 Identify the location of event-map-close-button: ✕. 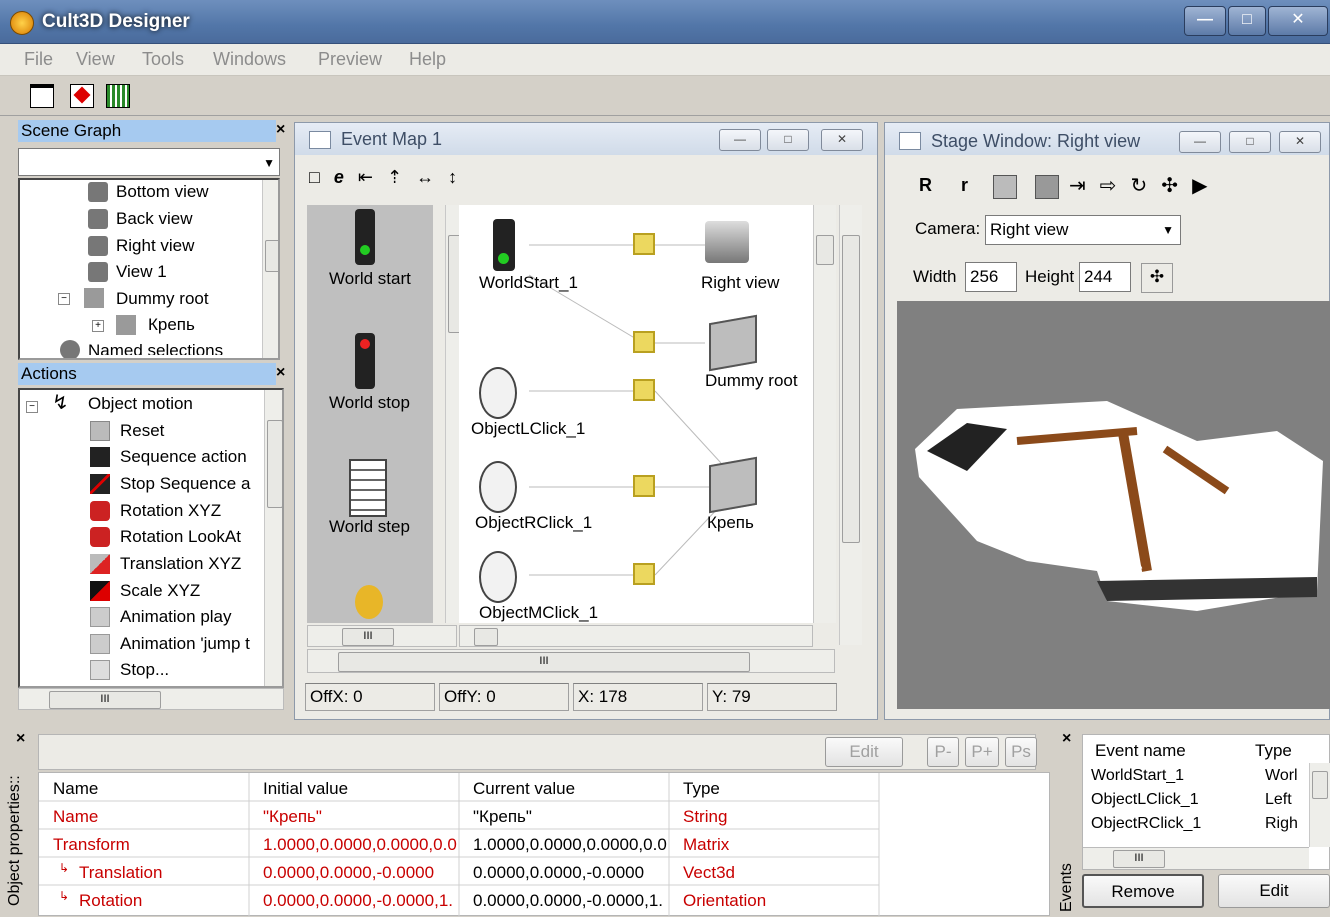
(842, 140).